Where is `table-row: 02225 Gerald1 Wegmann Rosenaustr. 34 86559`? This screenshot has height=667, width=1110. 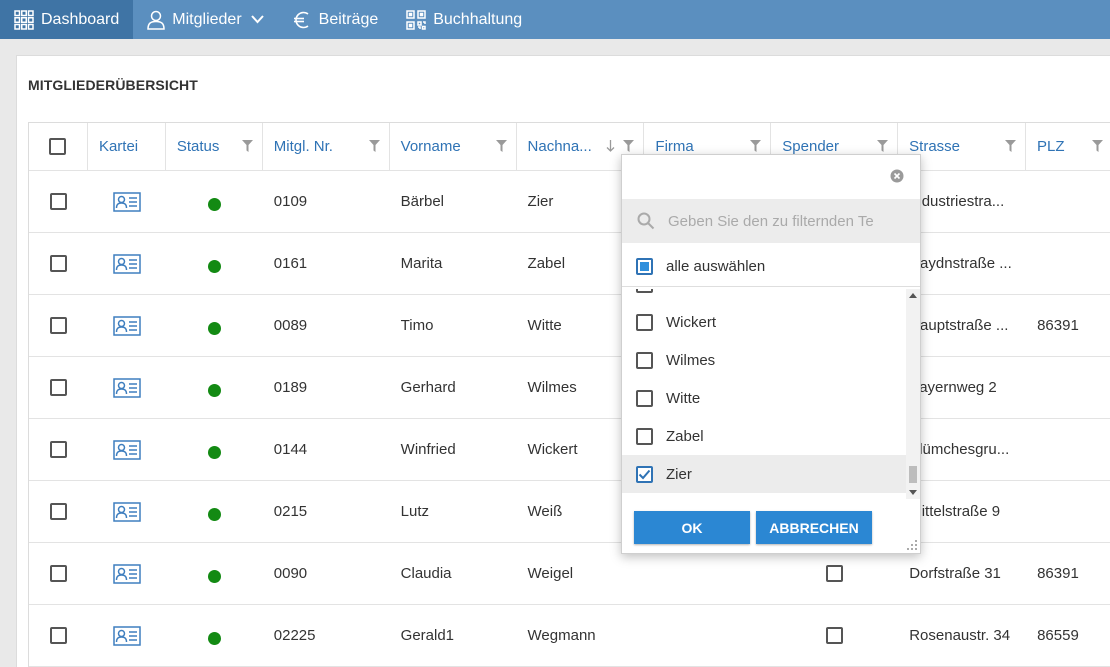 table-row: 02225 Gerald1 Wegmann Rosenaustr. 34 86559 is located at coordinates (569, 636).